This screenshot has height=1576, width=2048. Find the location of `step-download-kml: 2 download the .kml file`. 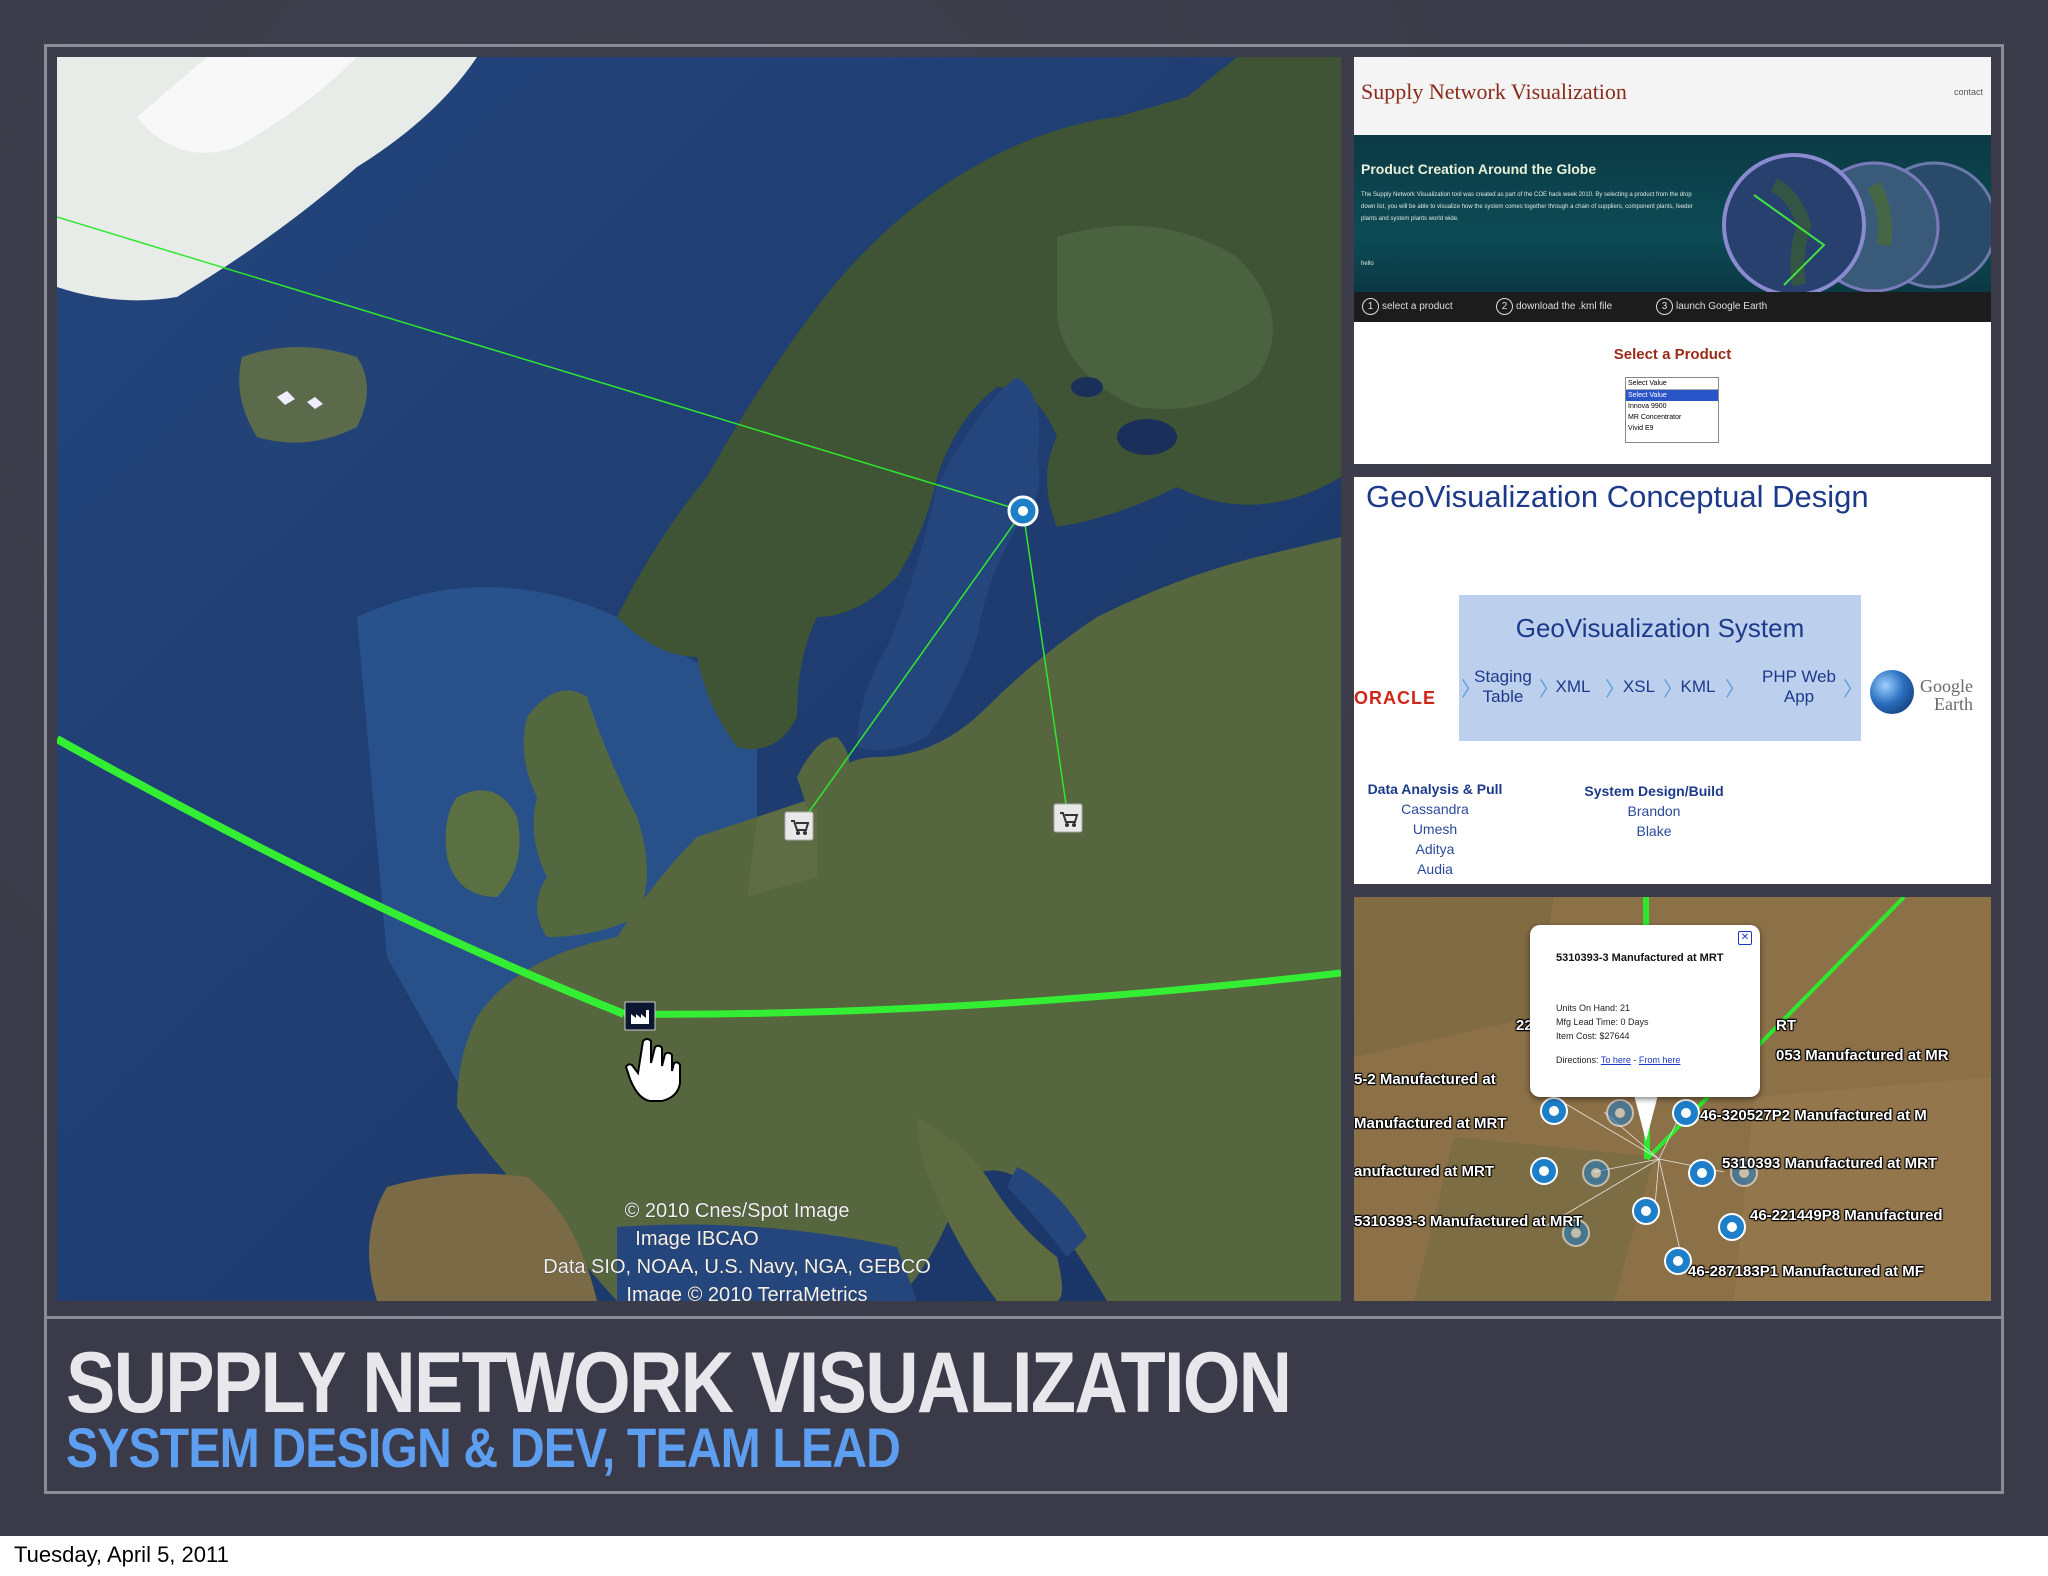

step-download-kml: 2 download the .kml file is located at coordinates (1554, 306).